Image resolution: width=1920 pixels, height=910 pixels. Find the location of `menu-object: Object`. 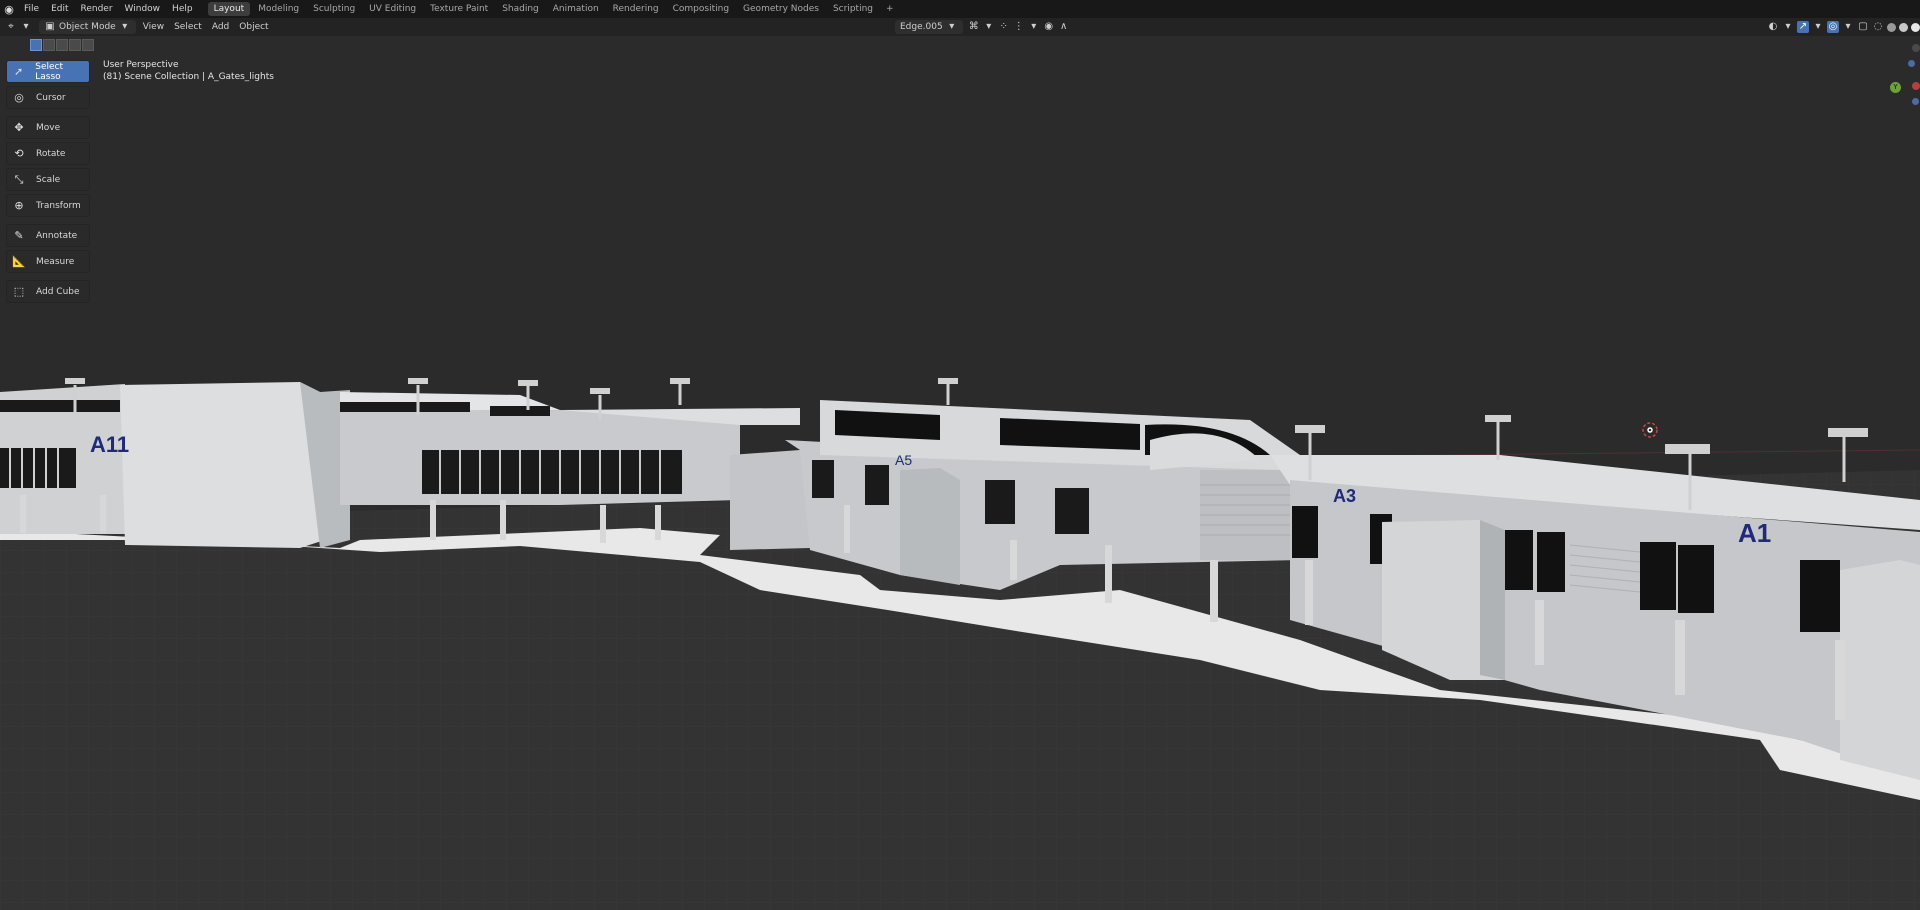

menu-object: Object is located at coordinates (253, 27).